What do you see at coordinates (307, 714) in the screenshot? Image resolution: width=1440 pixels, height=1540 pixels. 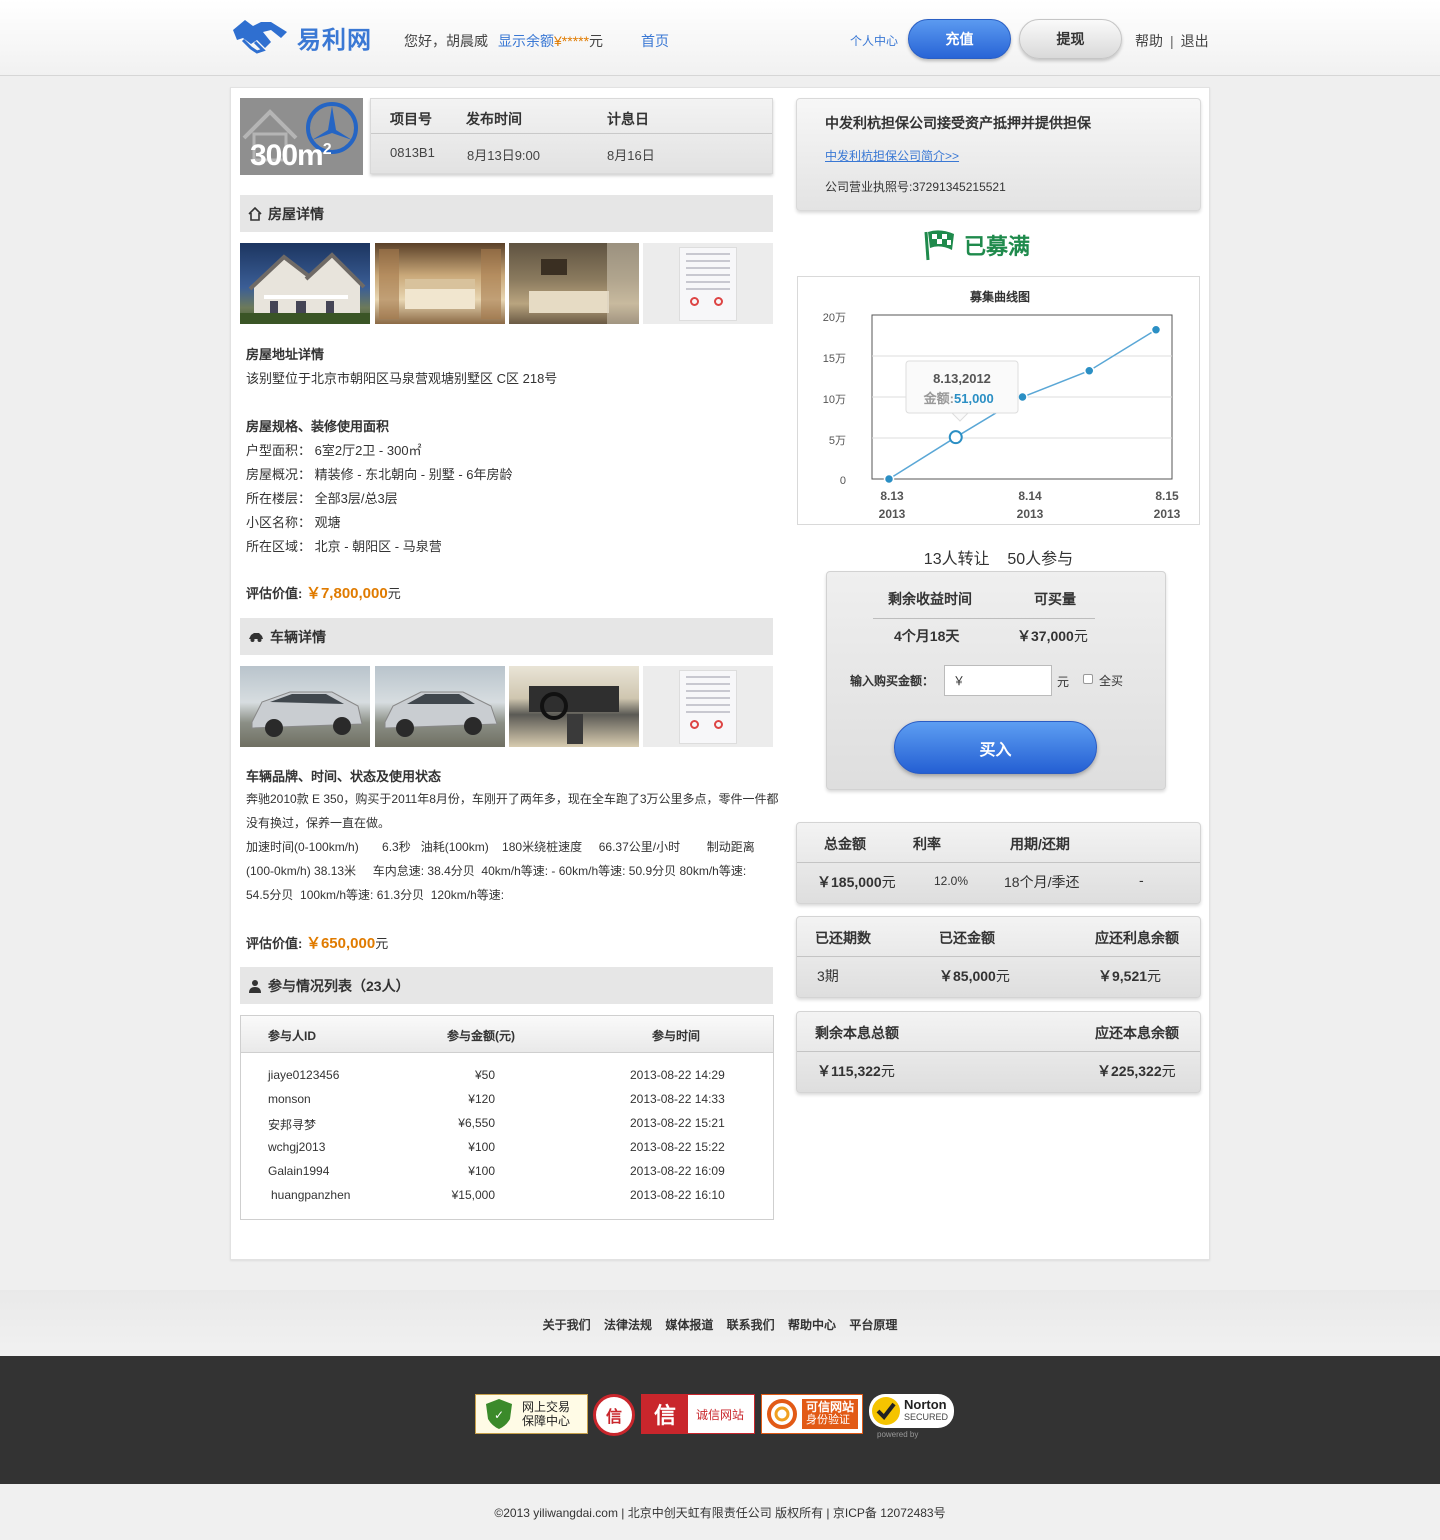 I see `car-front-image` at bounding box center [307, 714].